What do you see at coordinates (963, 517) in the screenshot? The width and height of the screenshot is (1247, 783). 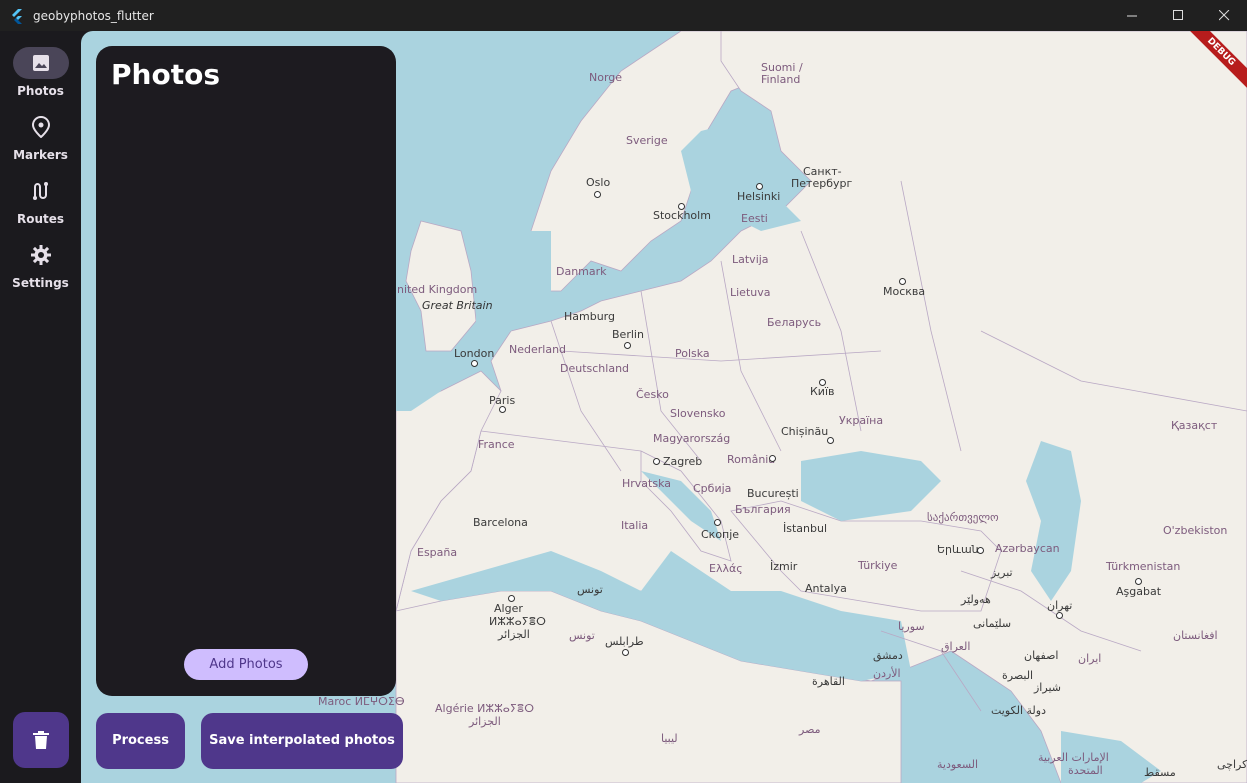 I see `map-label: საქართველო` at bounding box center [963, 517].